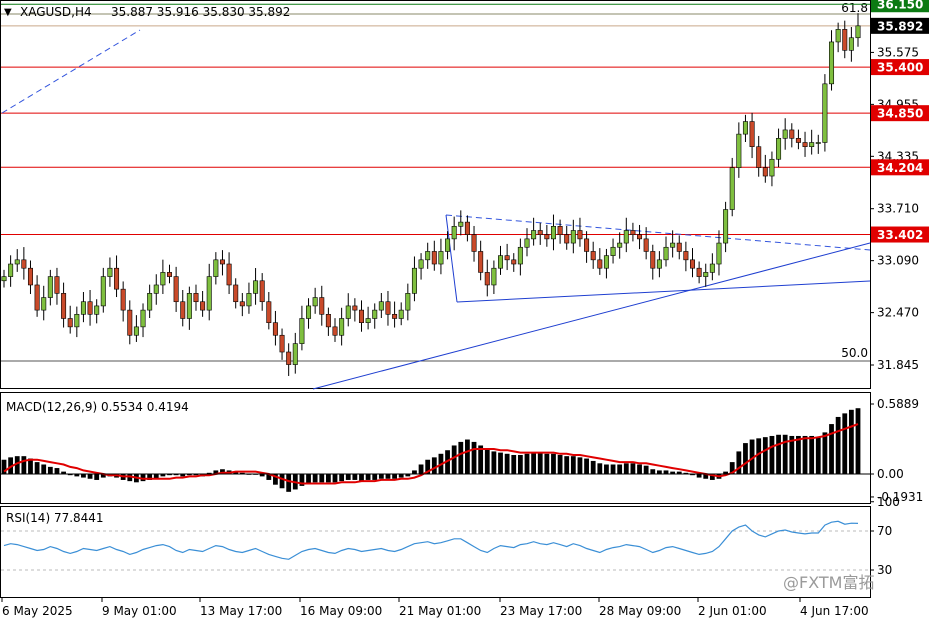 The height and width of the screenshot is (624, 936). Describe the element at coordinates (900, 114) in the screenshot. I see `level-tag-label: 34.850` at that location.